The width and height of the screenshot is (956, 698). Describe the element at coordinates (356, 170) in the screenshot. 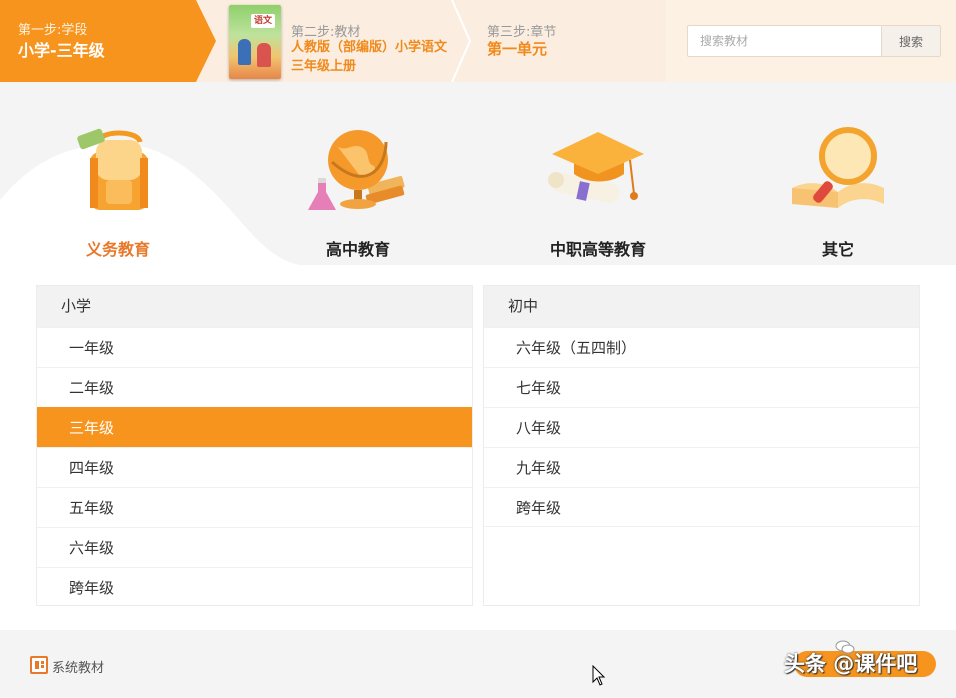

I see `globe-icon` at that location.